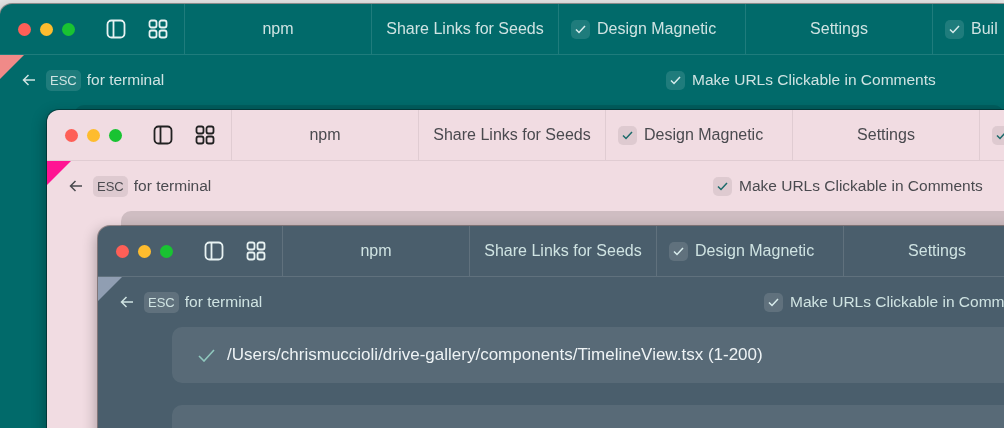 Image resolution: width=1004 pixels, height=428 pixels. I want to click on tab: Buil, so click(984, 29).